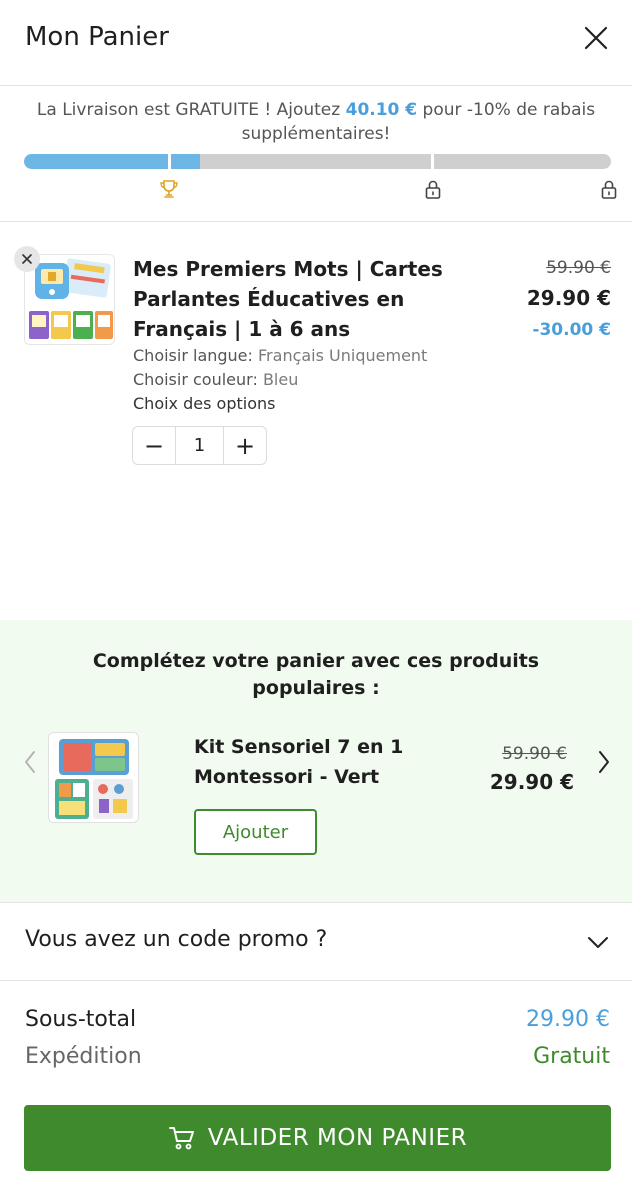 This screenshot has height=1200, width=632. What do you see at coordinates (181, 1138) in the screenshot?
I see `cart-icon` at bounding box center [181, 1138].